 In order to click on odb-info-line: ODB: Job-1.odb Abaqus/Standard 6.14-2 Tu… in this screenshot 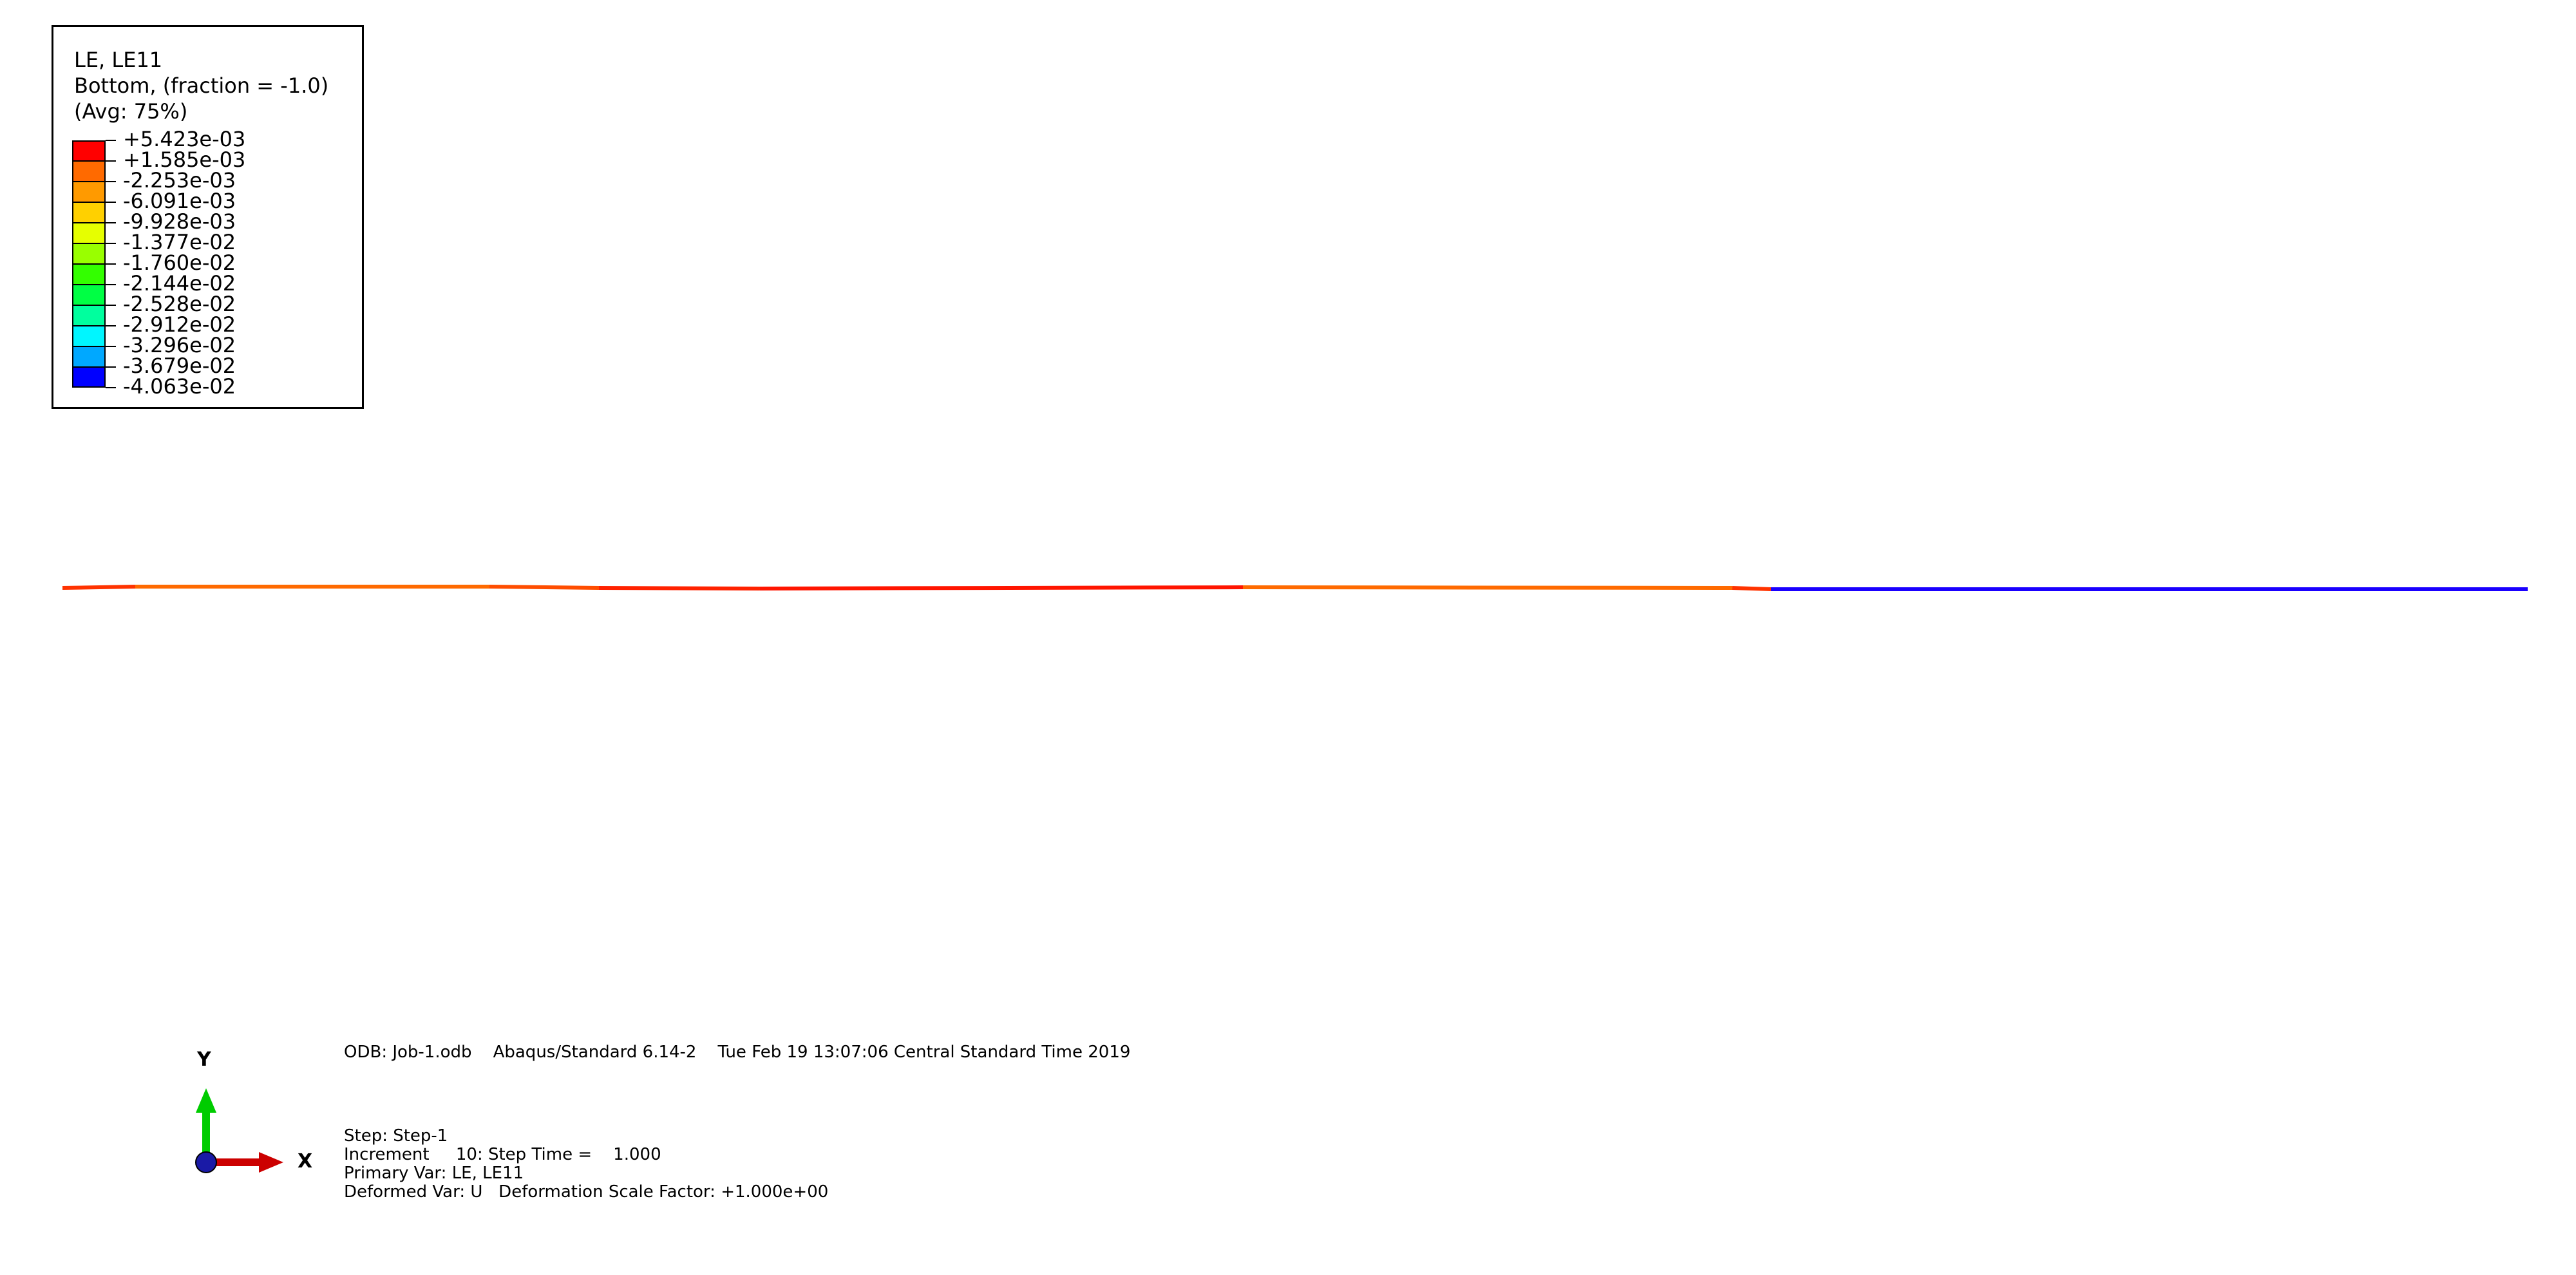, I will do `click(738, 1052)`.